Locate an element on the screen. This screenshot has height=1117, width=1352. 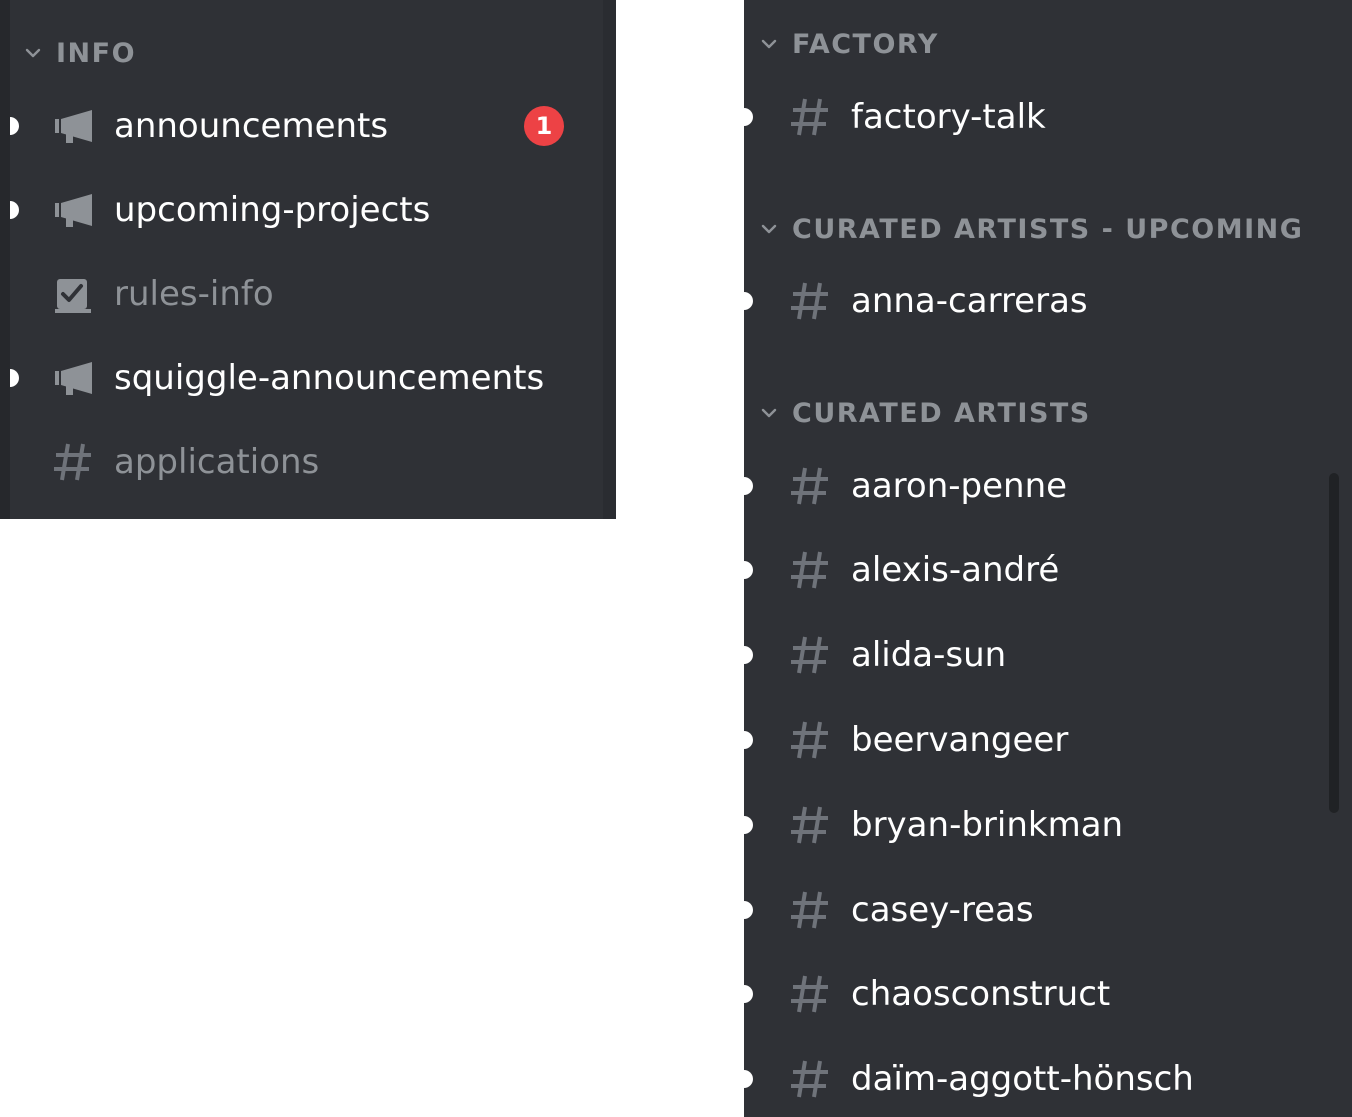
channel-name: aaron-penne is located at coordinates (959, 486).